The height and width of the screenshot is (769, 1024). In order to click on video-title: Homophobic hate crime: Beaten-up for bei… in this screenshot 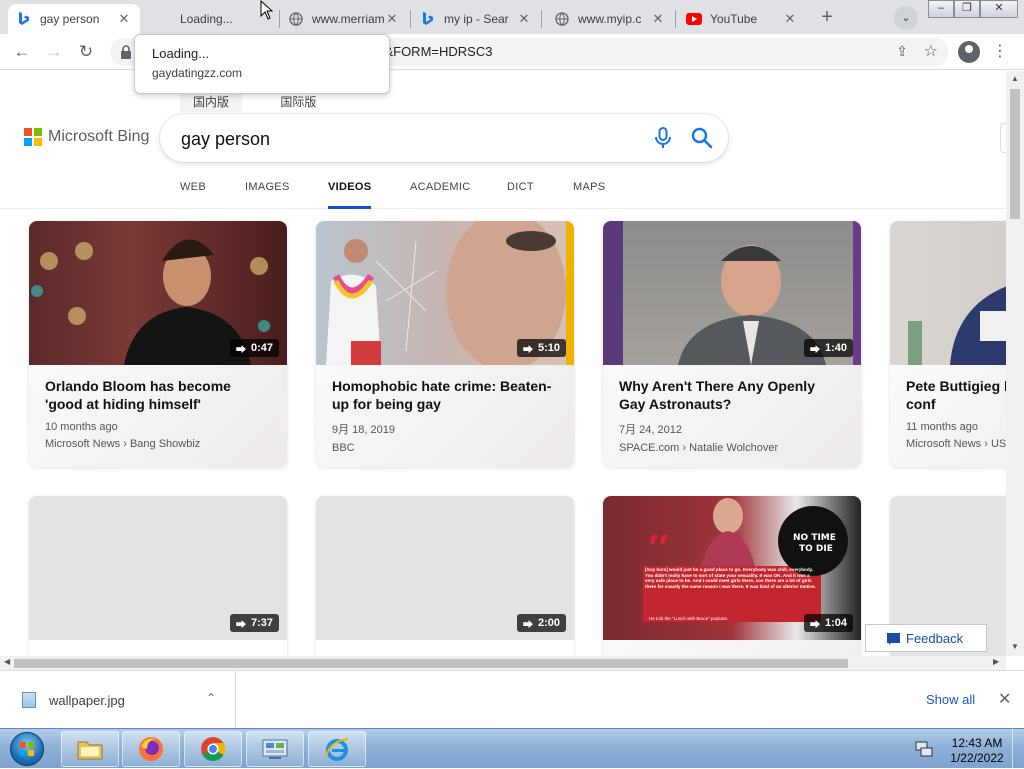, I will do `click(445, 396)`.